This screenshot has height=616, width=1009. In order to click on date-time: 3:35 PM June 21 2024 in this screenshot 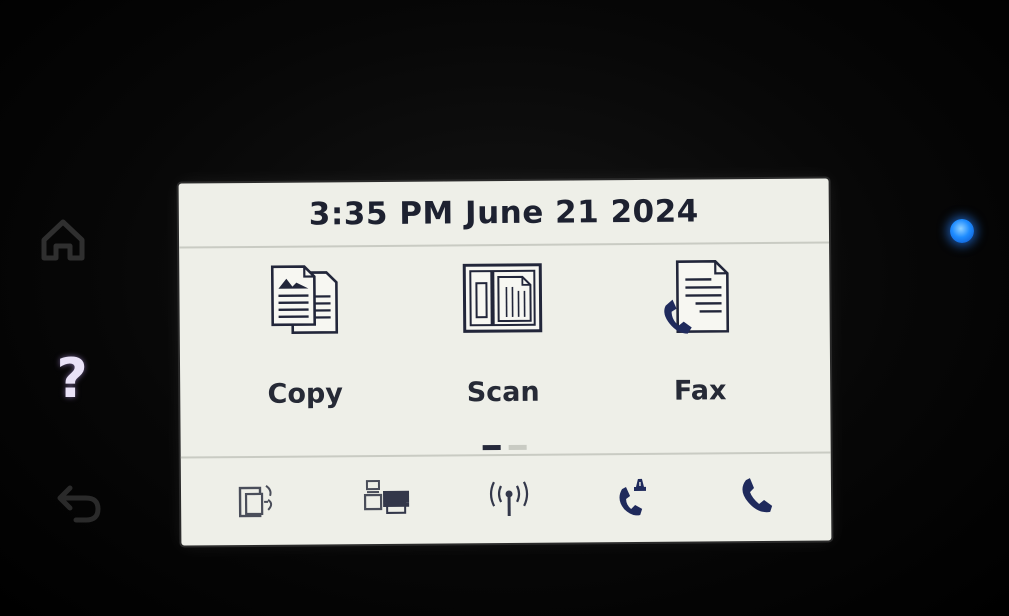, I will do `click(503, 212)`.